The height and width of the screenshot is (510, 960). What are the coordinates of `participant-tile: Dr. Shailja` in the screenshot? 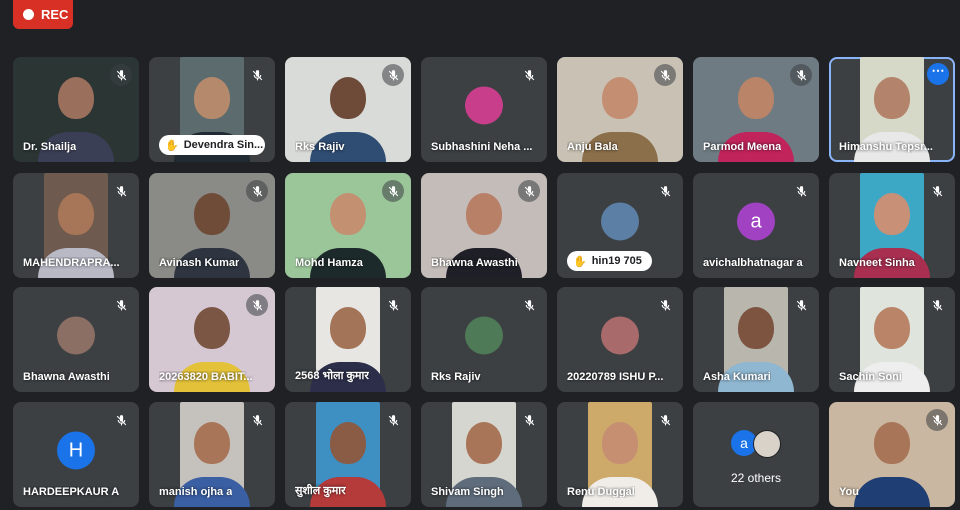 It's located at (76, 109).